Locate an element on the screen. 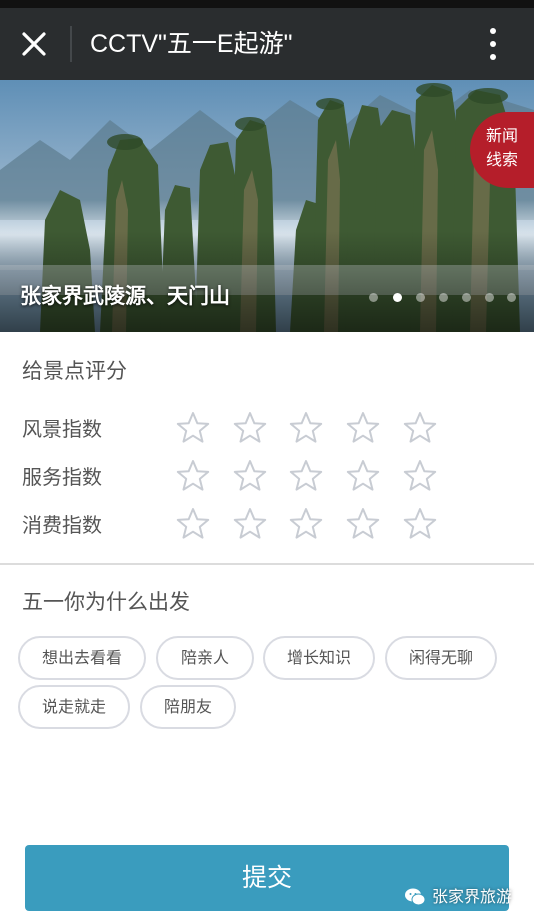 The width and height of the screenshot is (534, 922). badge-line-2: 线索 is located at coordinates (502, 159).